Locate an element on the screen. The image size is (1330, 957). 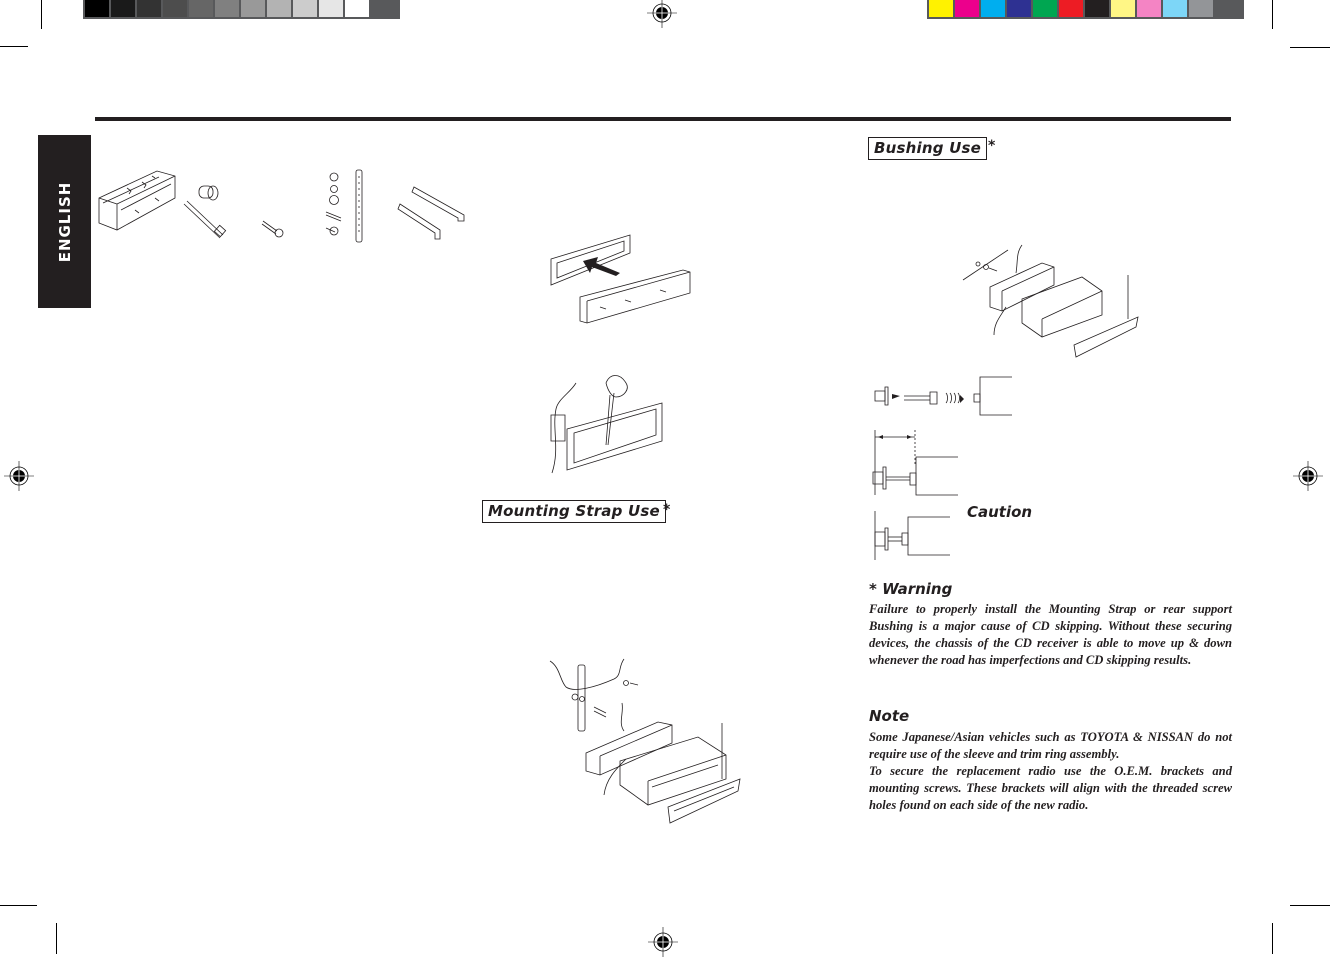
bushing-marker: * is located at coordinates (992, 146).